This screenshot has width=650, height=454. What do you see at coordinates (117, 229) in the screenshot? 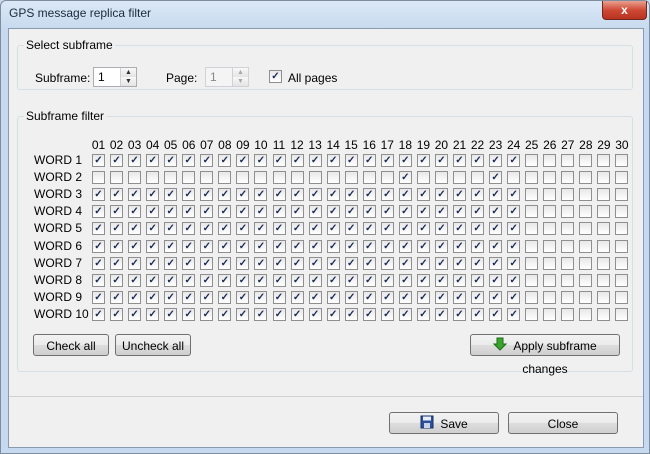
I see `word-5-subframe-02-checkbox` at bounding box center [117, 229].